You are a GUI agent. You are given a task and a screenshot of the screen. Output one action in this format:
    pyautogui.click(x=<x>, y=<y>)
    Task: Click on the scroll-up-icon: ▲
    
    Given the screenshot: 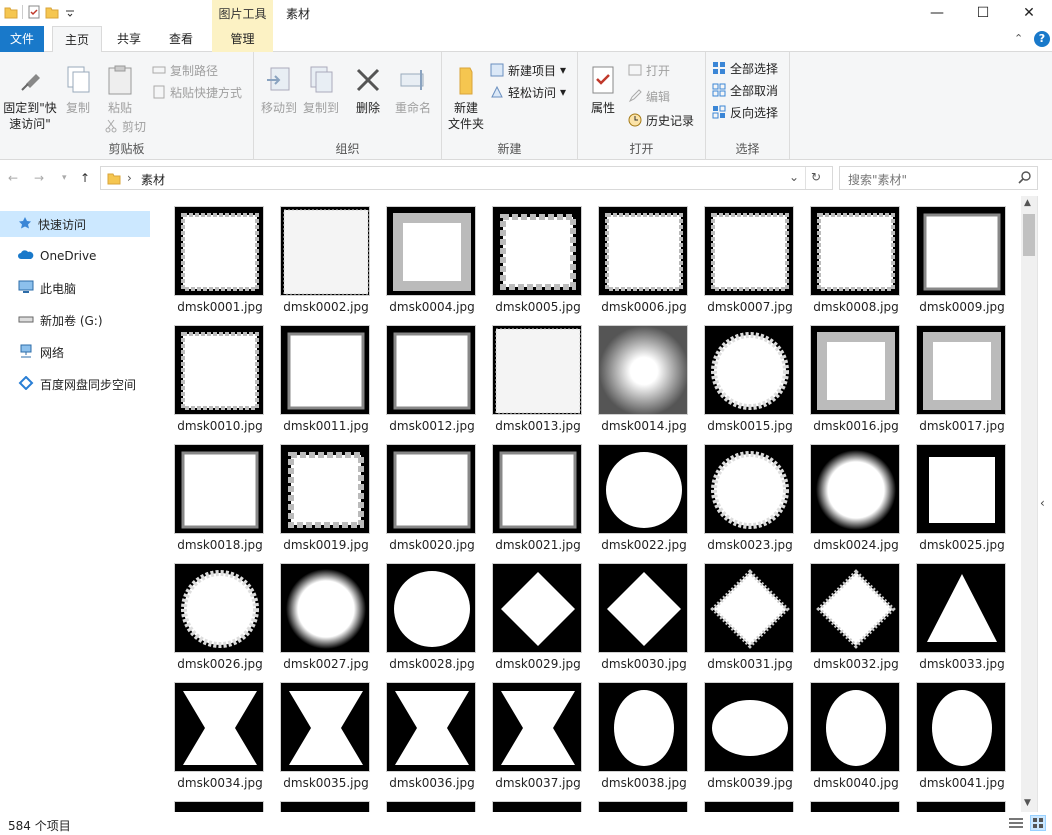 What is the action you would take?
    pyautogui.click(x=1027, y=203)
    